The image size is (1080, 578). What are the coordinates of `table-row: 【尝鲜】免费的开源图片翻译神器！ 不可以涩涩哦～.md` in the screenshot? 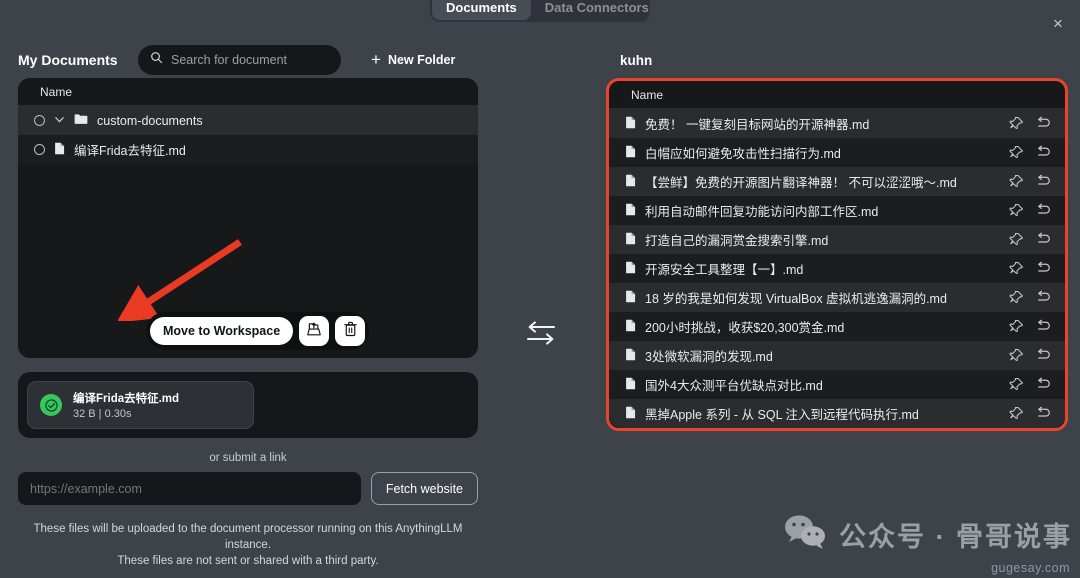 It's located at (837, 181).